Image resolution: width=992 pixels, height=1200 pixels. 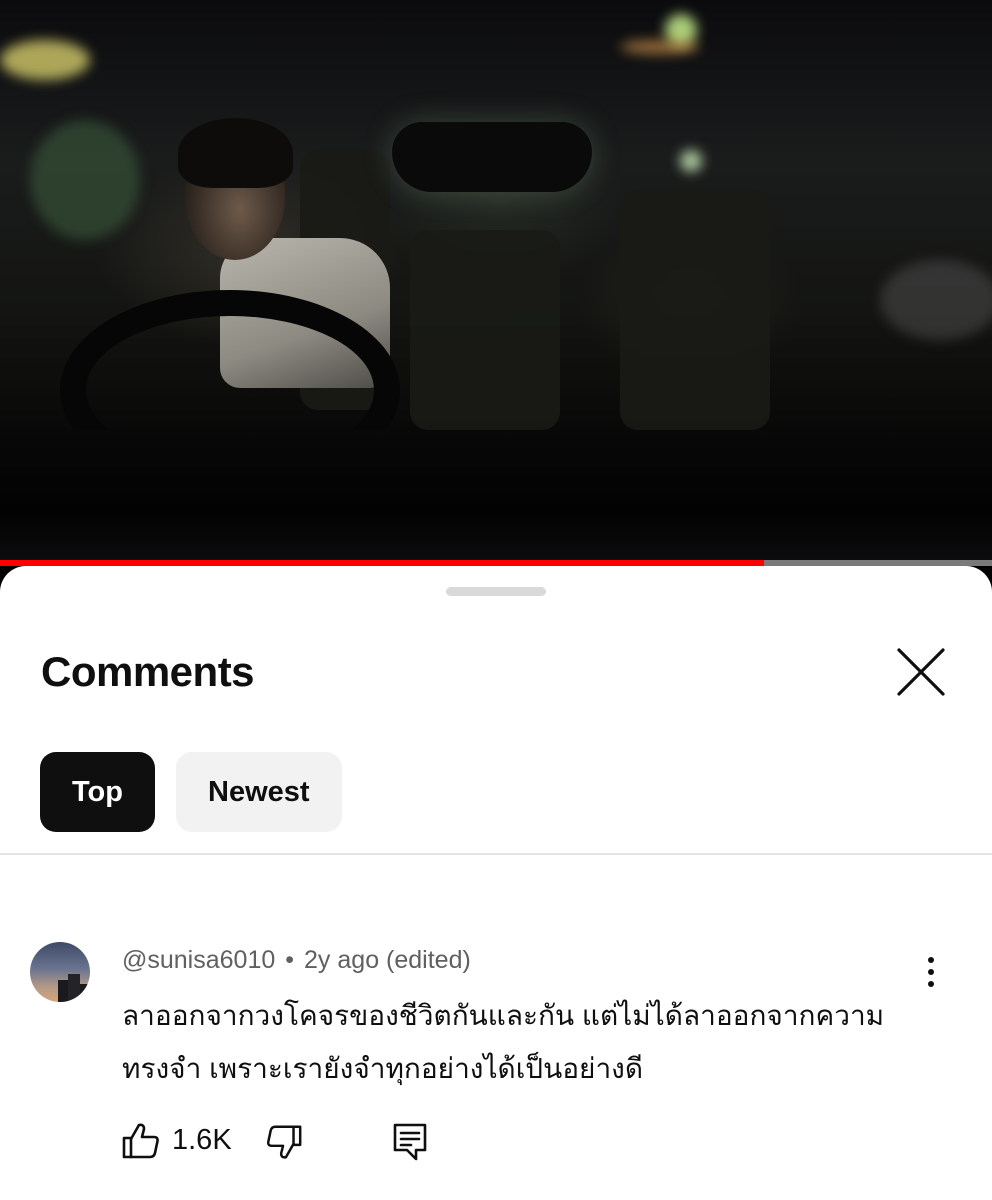 What do you see at coordinates (496, 591) in the screenshot?
I see `drag-handle` at bounding box center [496, 591].